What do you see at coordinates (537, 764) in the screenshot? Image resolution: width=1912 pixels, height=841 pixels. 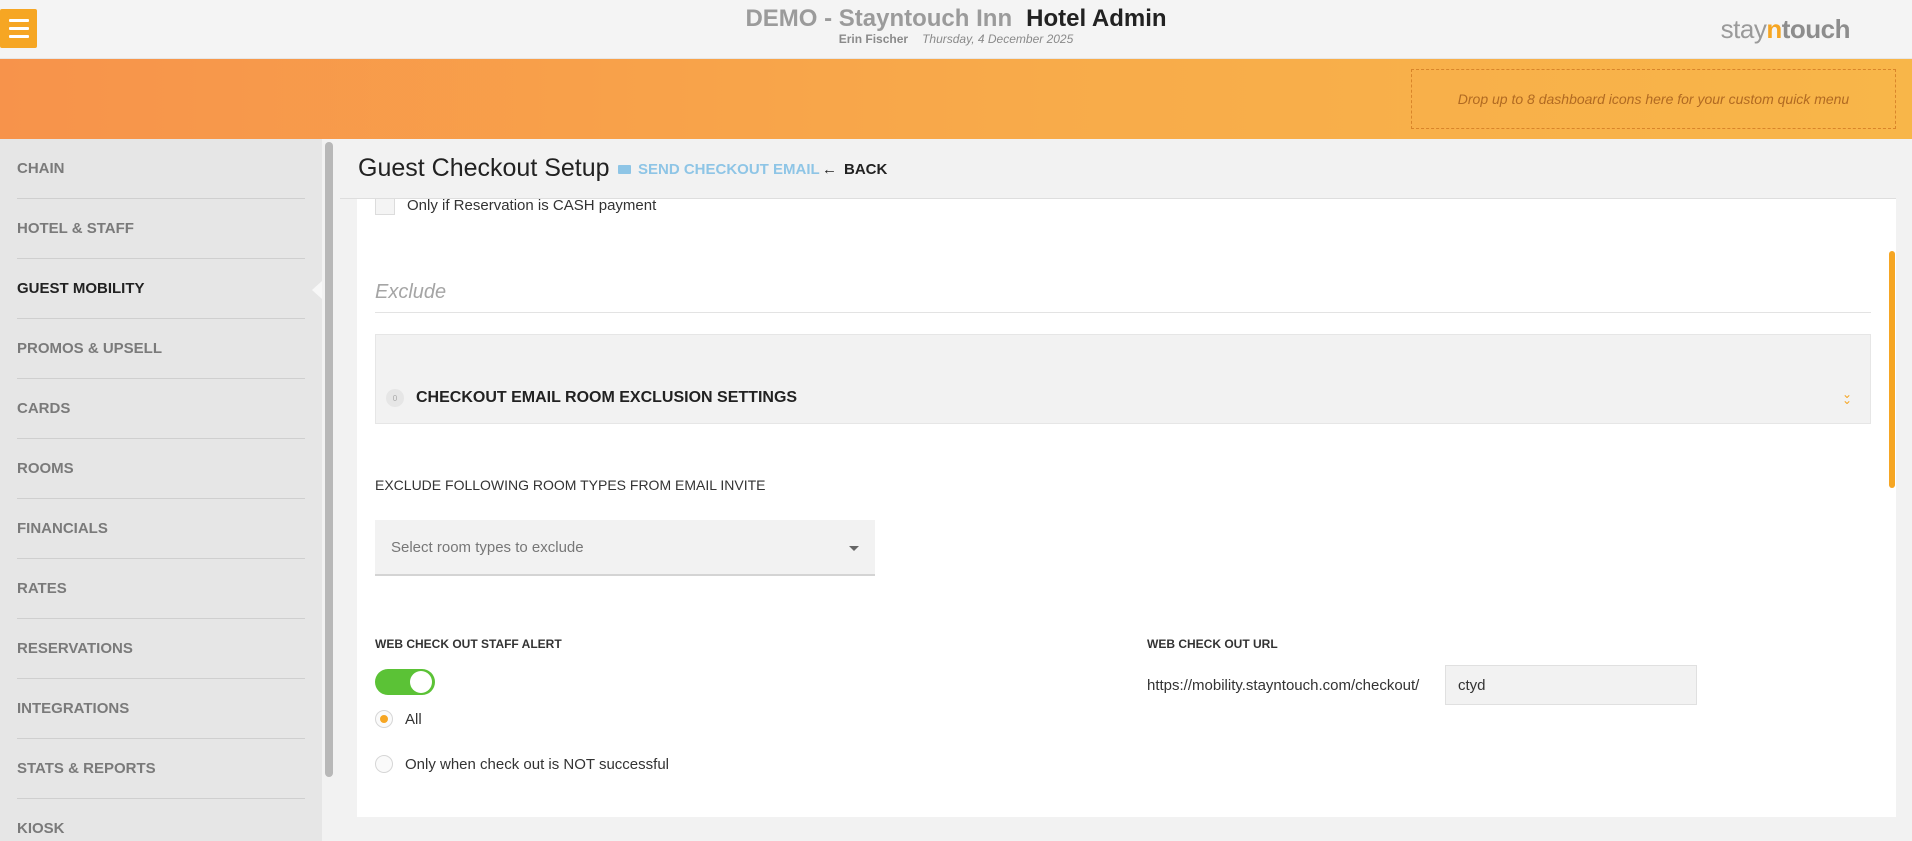 I see `radio-not-successful-label: Only when check out is NOT successful` at bounding box center [537, 764].